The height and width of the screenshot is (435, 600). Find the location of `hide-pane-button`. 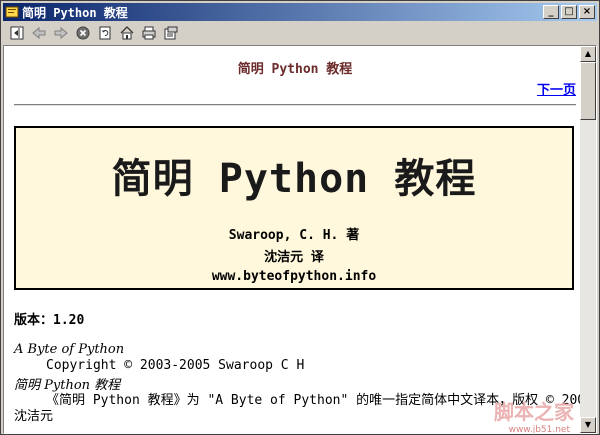

hide-pane-button is located at coordinates (17, 33).